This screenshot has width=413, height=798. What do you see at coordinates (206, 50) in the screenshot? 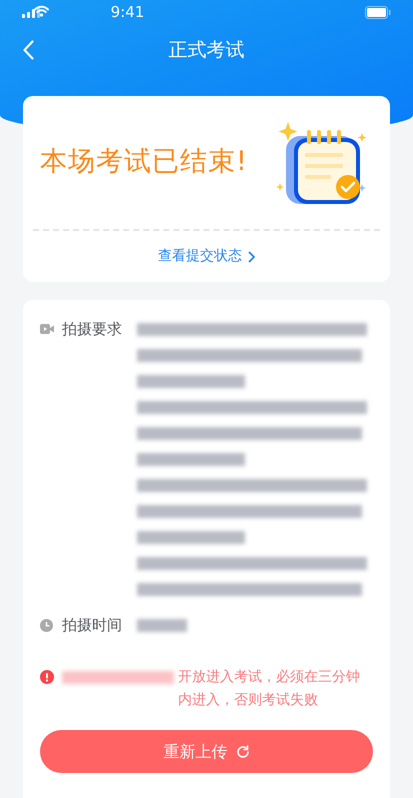
I see `page-title: 正式考试` at bounding box center [206, 50].